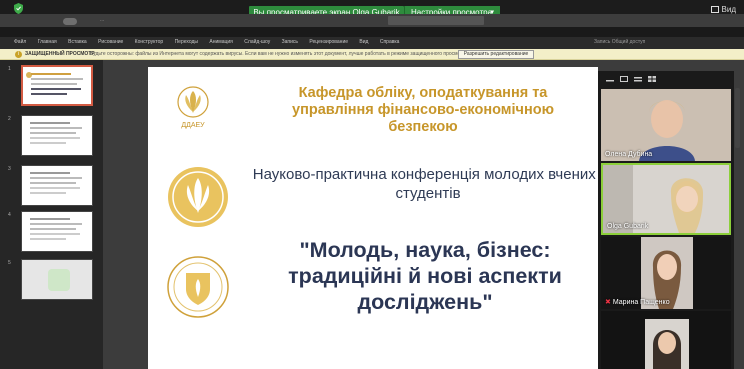 Image resolution: width=744 pixels, height=369 pixels. I want to click on enable-editing-button: Разрешить редактирование, so click(496, 54).